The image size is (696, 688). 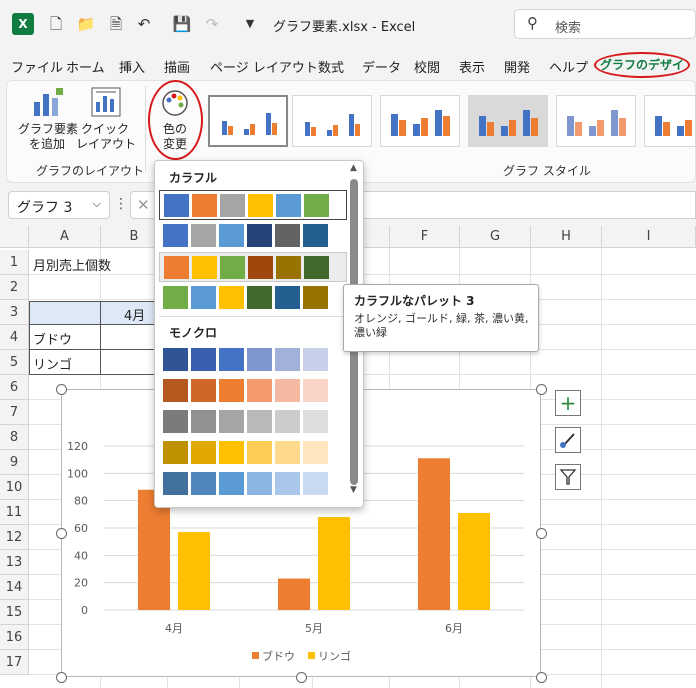 What do you see at coordinates (568, 403) in the screenshot?
I see `chart-elements-plus-icon: +` at bounding box center [568, 403].